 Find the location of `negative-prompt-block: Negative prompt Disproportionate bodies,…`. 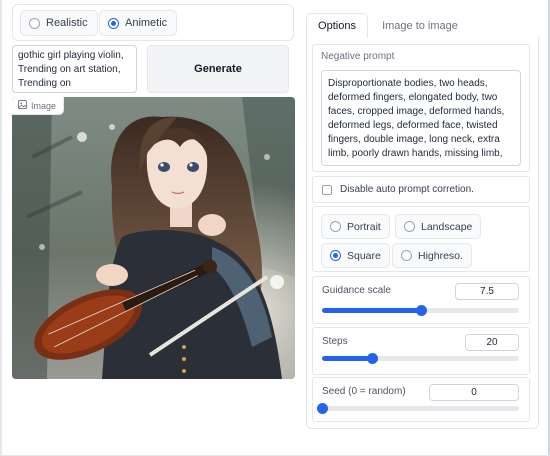

negative-prompt-block: Negative prompt Disproportionate bodies,… is located at coordinates (421, 108).